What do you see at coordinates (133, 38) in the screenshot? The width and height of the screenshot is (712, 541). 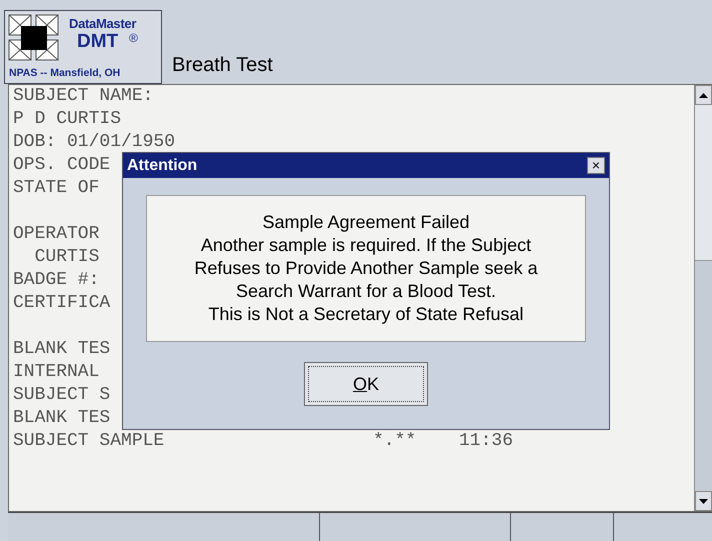 I see `registered-mark: ®` at bounding box center [133, 38].